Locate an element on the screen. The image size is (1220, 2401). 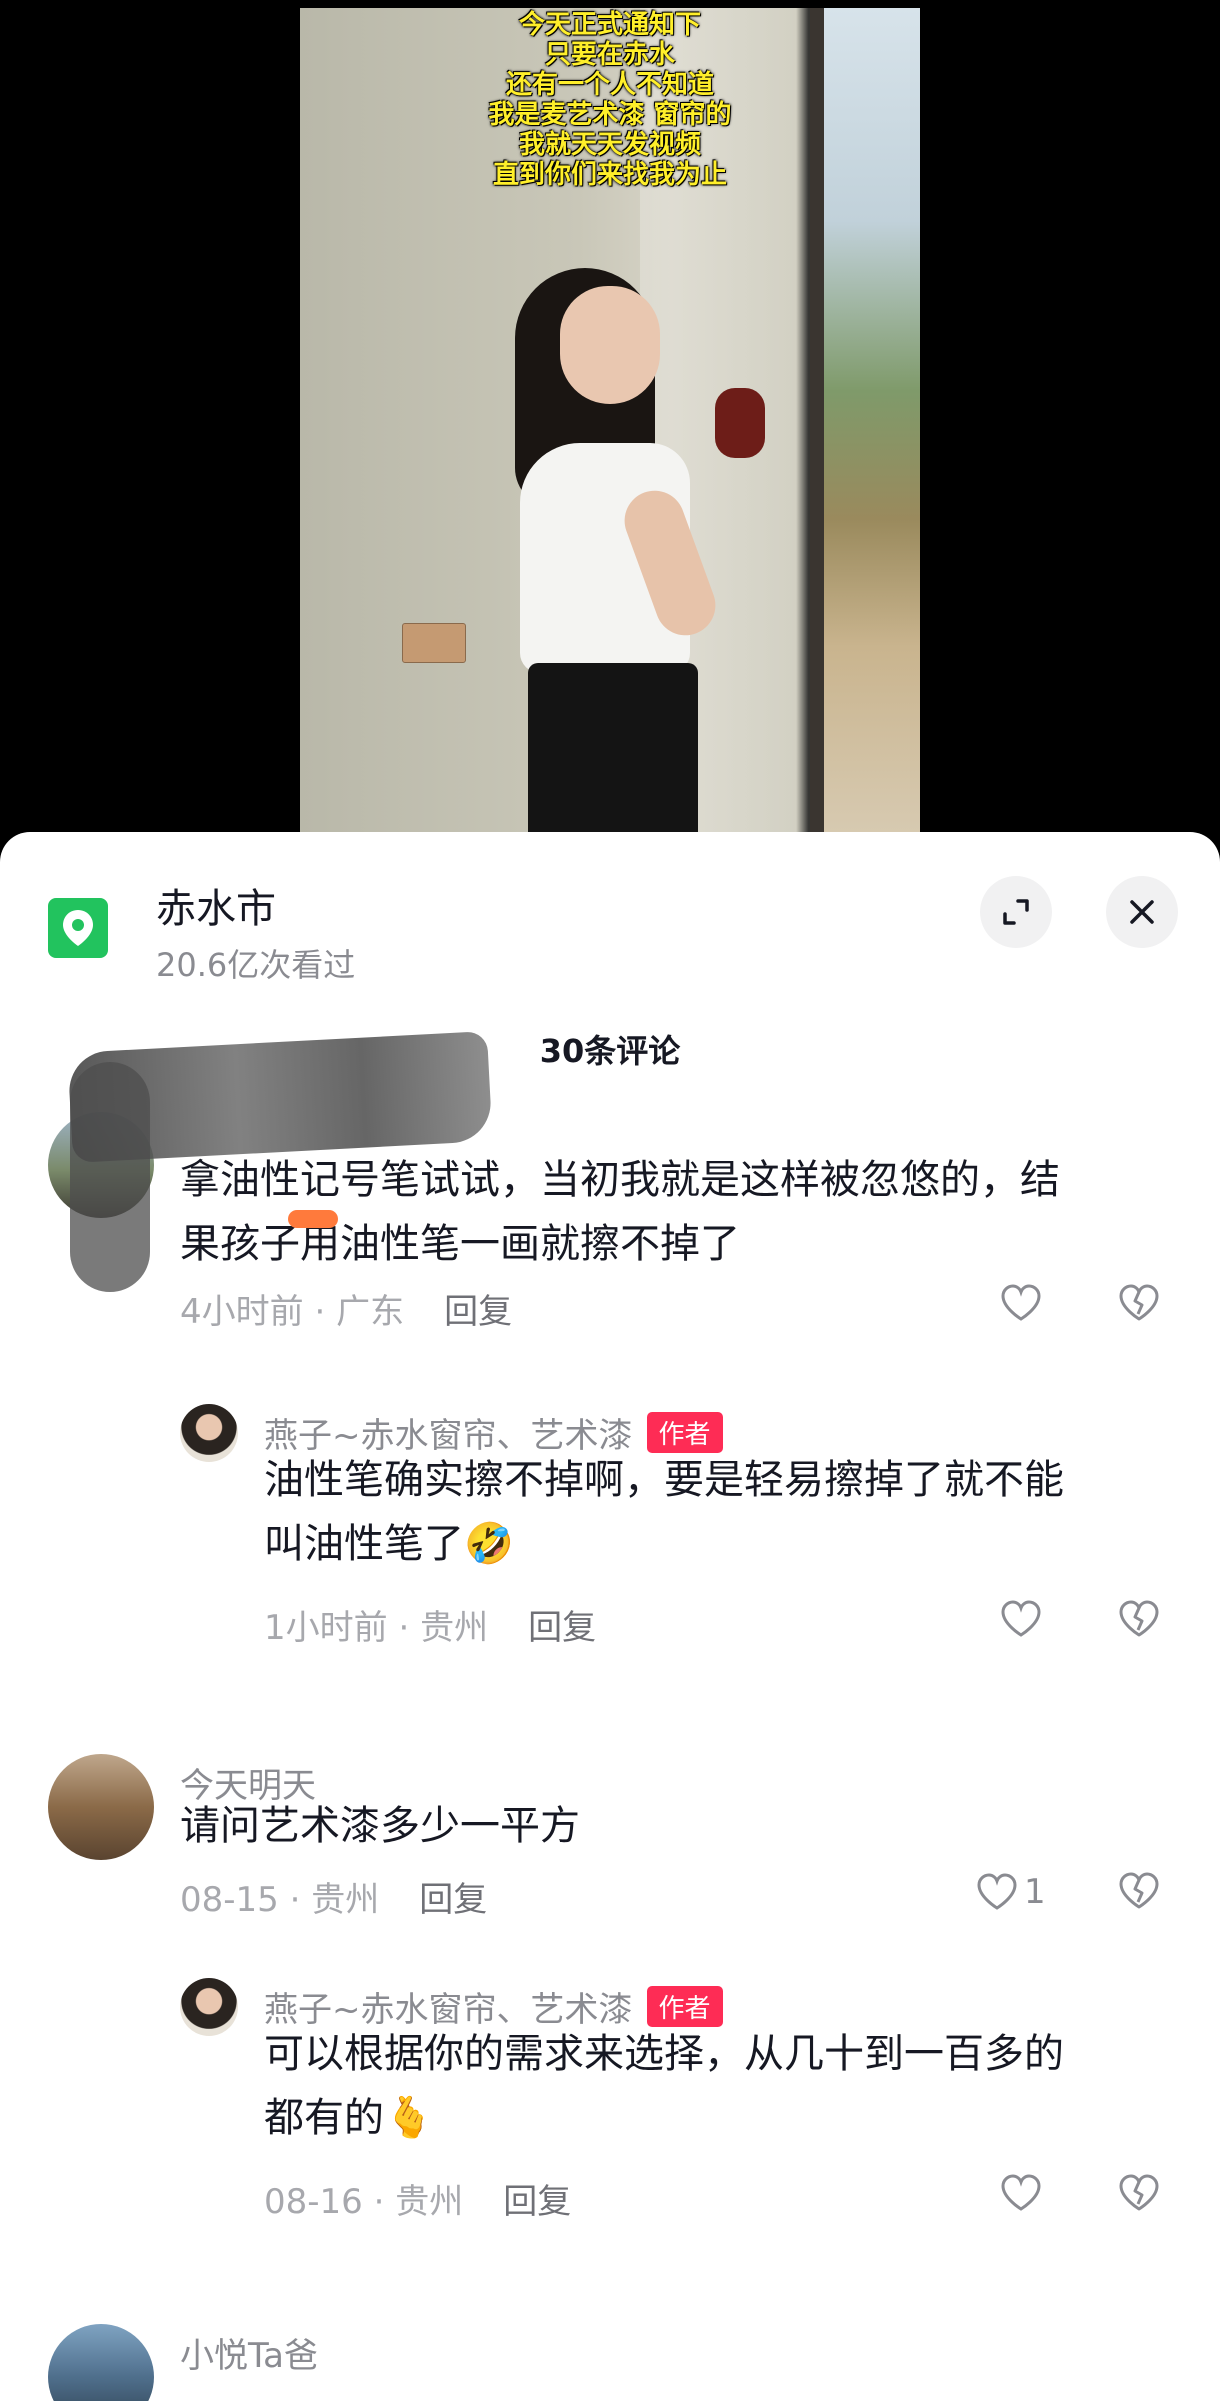
expand-icon is located at coordinates (1016, 912).